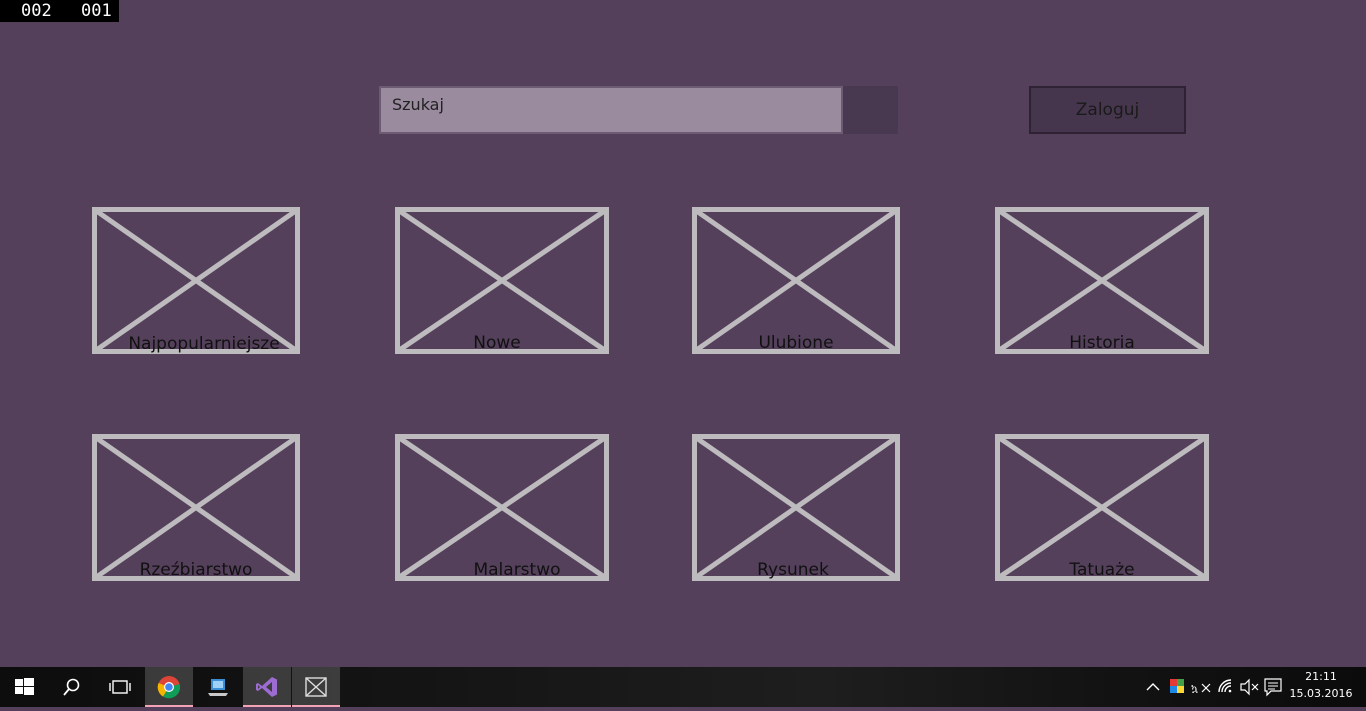 The image size is (1366, 711). I want to click on color-app-icon, so click(1177, 686).